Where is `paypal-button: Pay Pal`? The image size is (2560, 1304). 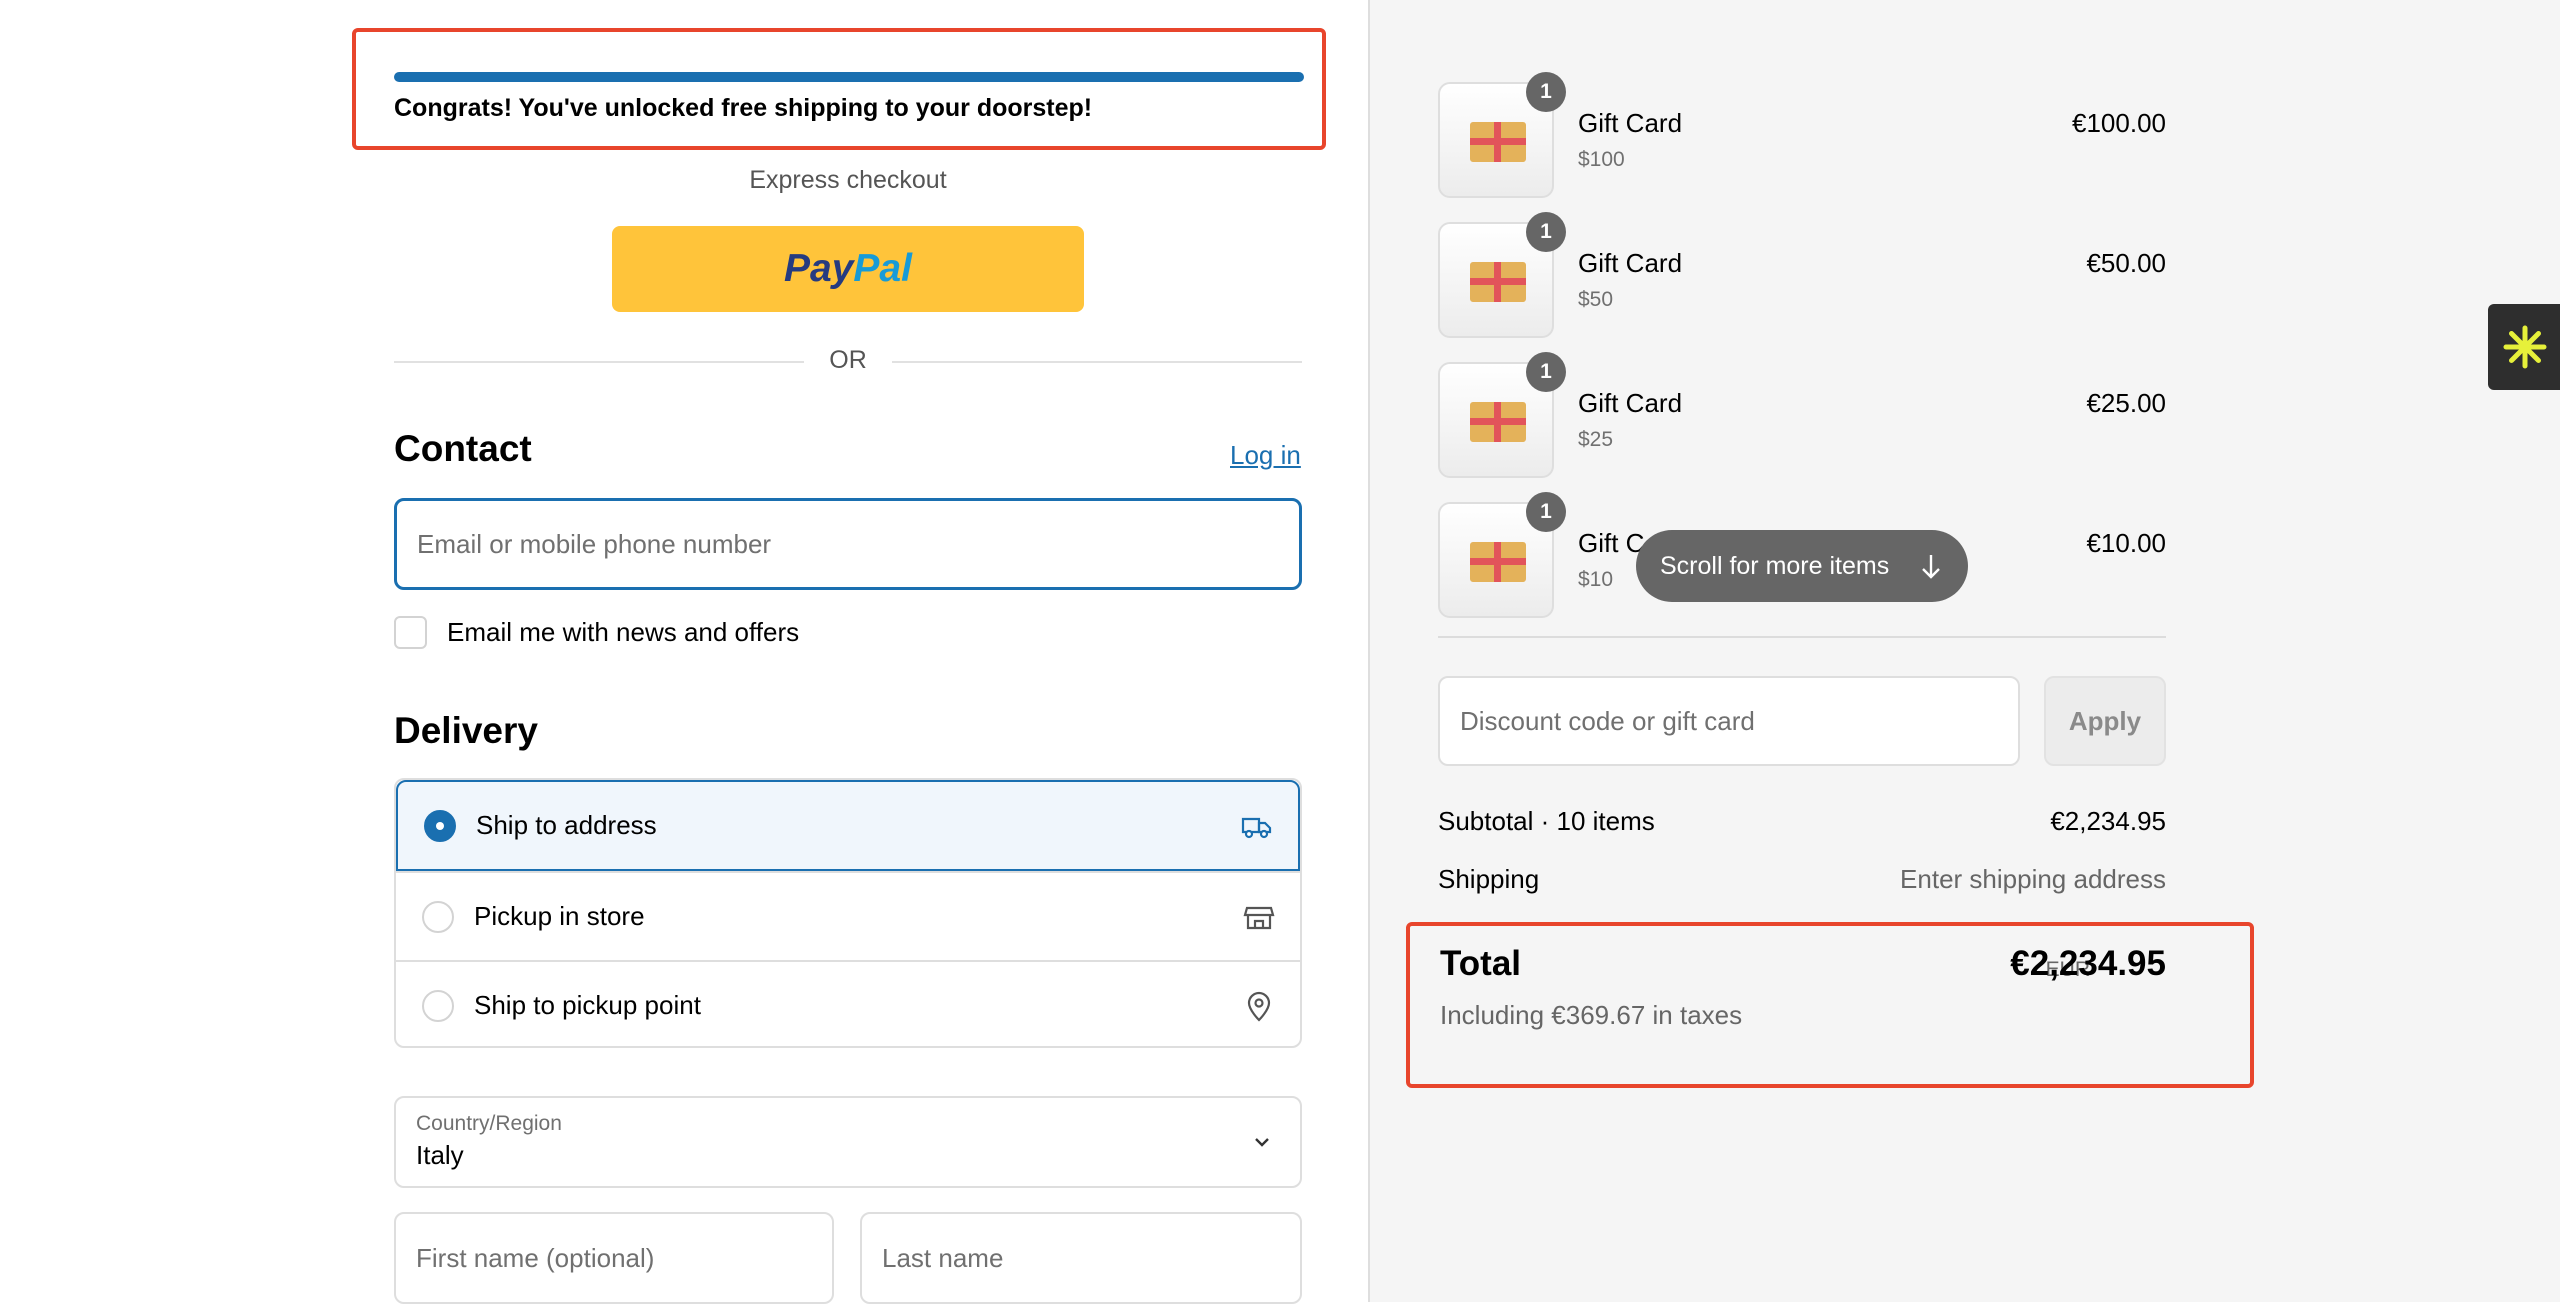 paypal-button: Pay Pal is located at coordinates (848, 269).